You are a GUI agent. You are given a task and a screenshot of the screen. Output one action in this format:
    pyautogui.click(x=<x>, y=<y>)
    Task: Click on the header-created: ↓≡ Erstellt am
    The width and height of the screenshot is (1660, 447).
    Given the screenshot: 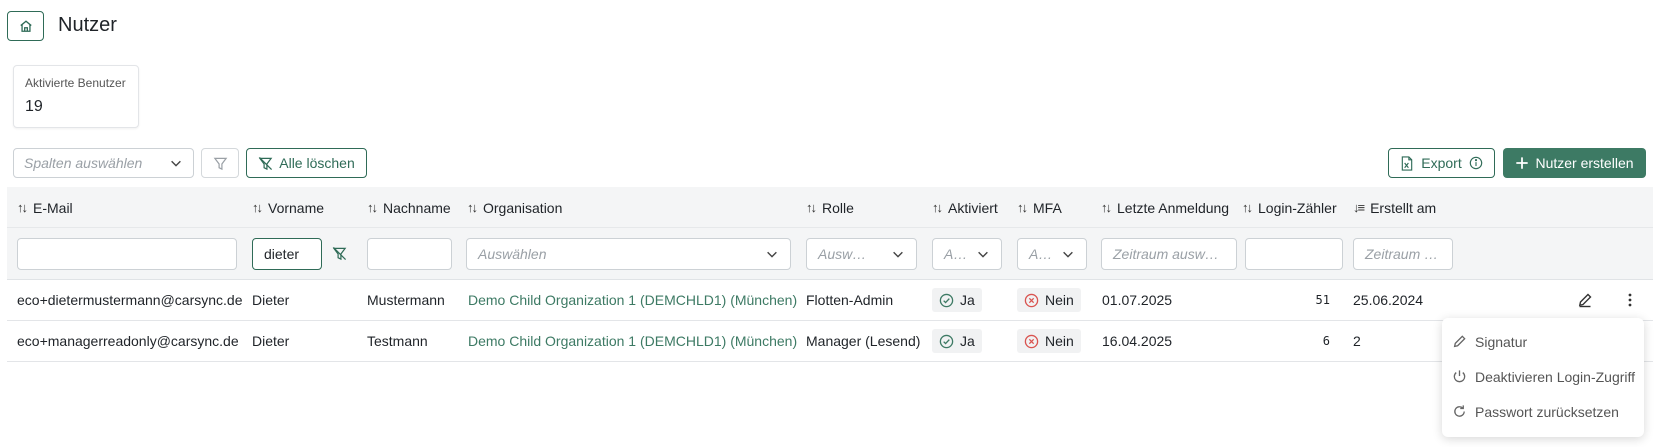 What is the action you would take?
    pyautogui.click(x=1394, y=207)
    